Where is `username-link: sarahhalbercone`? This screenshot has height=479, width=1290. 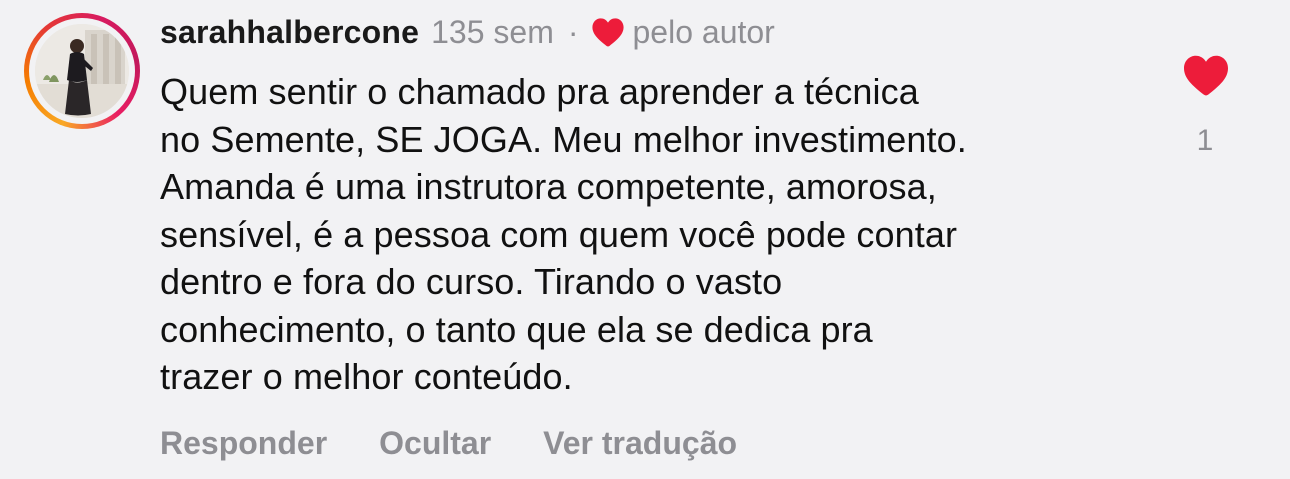
username-link: sarahhalbercone is located at coordinates (289, 32).